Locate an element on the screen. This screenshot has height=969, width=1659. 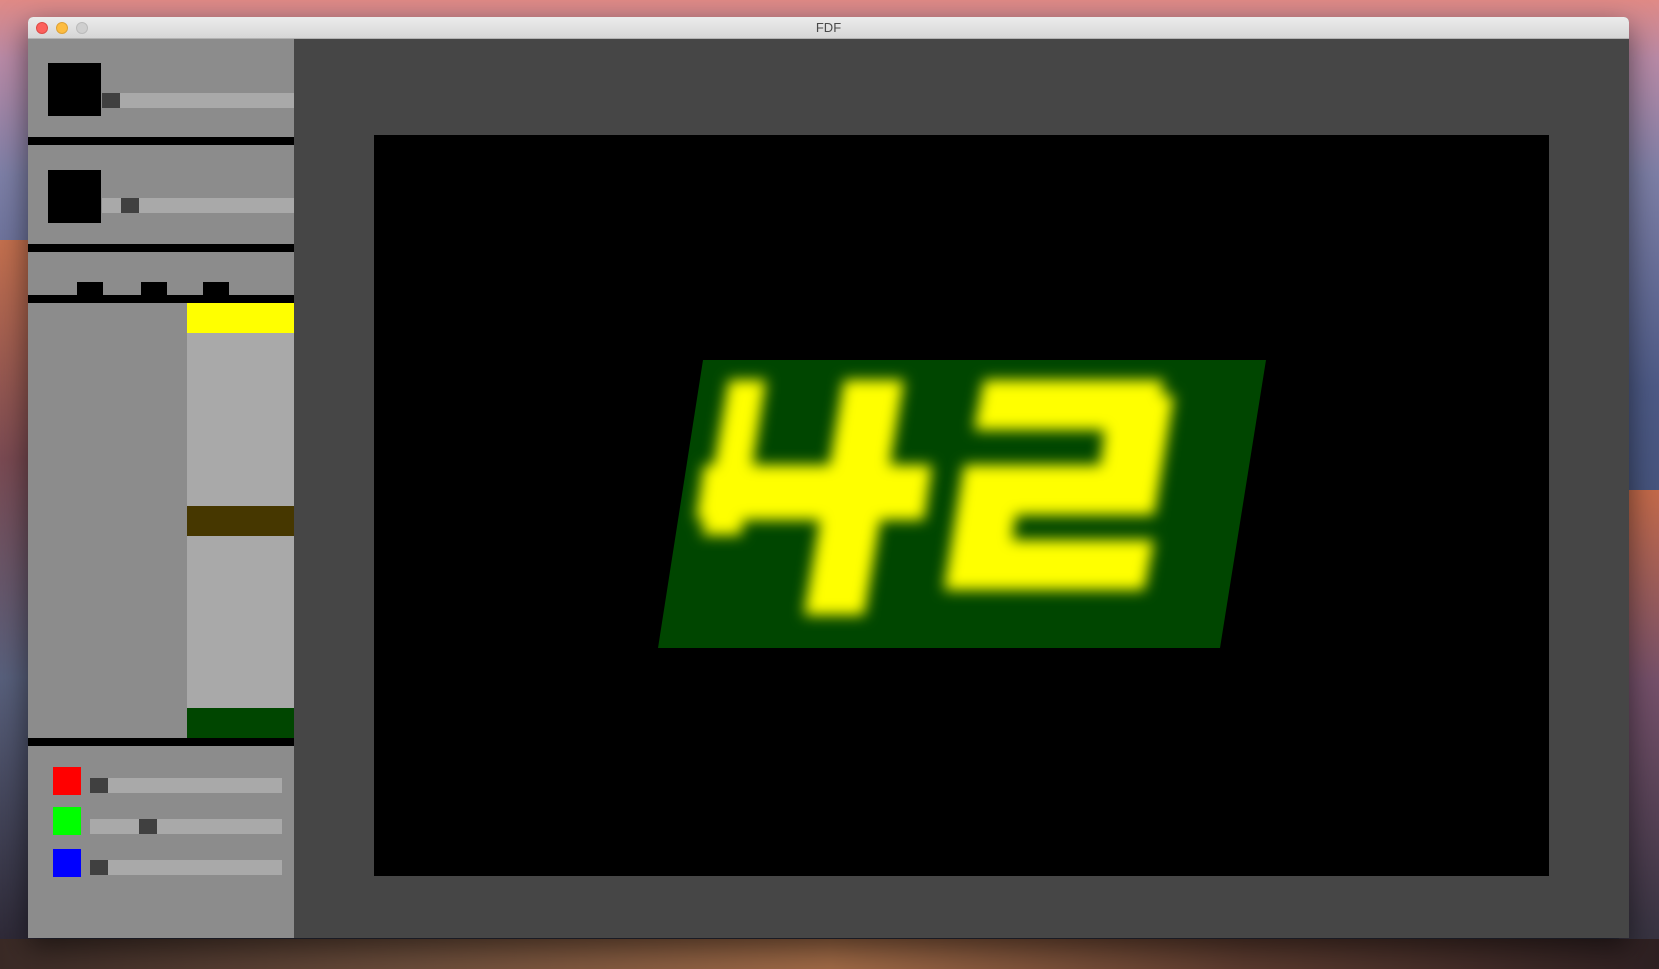
red-swatch is located at coordinates (67, 781).